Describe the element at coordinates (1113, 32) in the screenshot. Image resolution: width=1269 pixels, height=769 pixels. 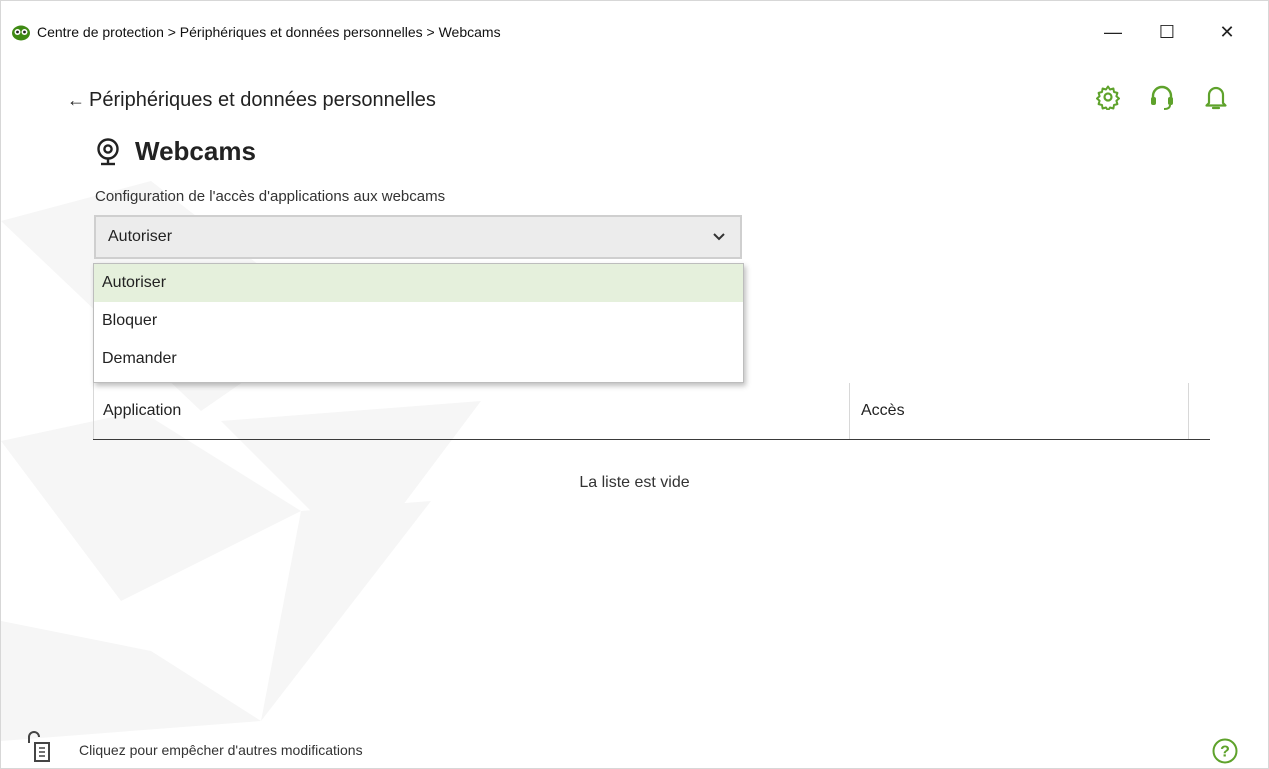
I see `minimize-button: —` at that location.